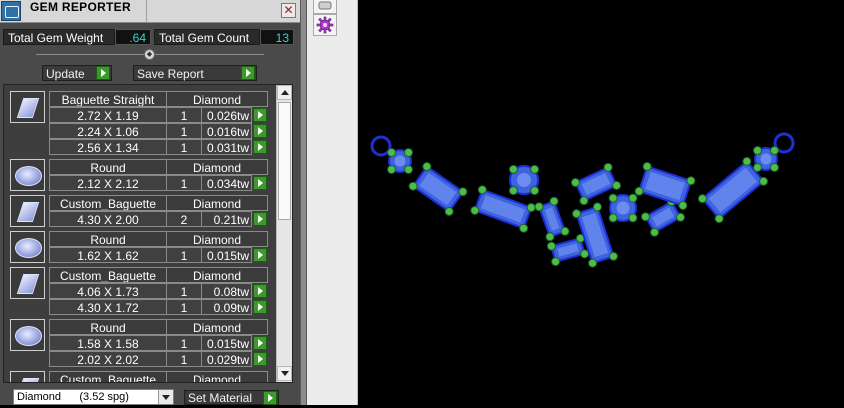 This screenshot has width=844, height=408. I want to click on material-select: Diamond (3.52 spg), so click(93, 397).